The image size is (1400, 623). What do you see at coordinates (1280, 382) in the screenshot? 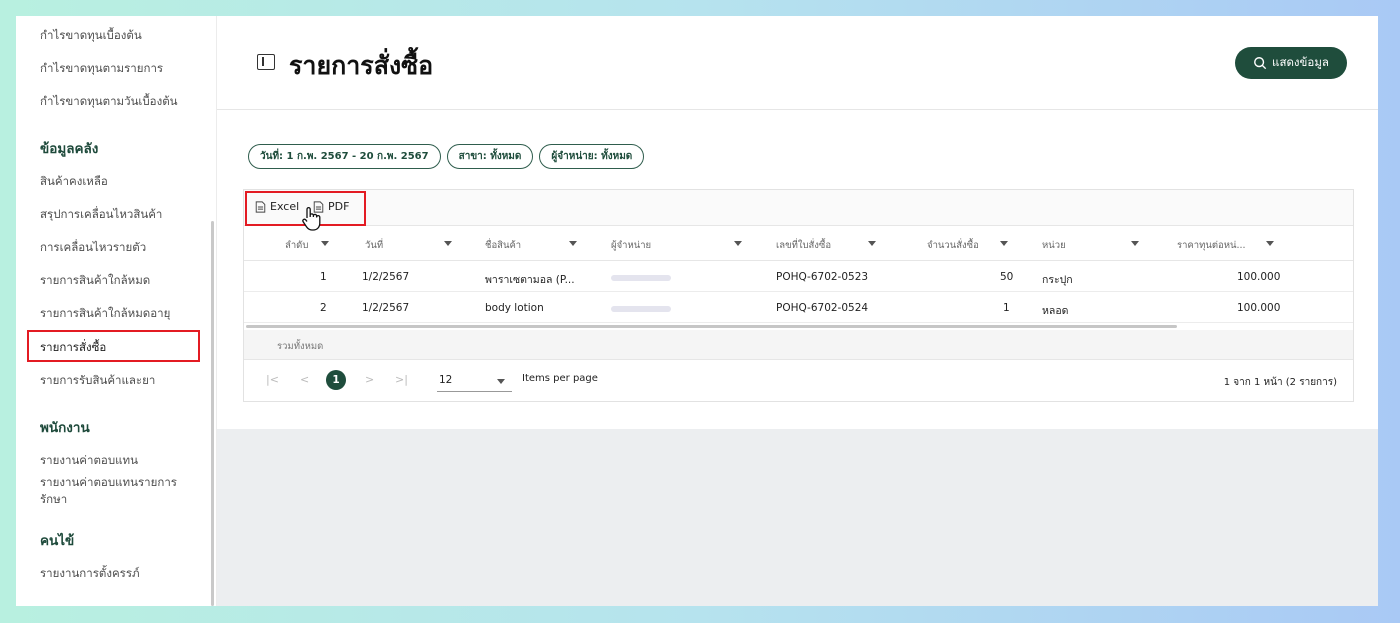
I see `page-range-text: 1 จาก 1 หน้า (2 รายการ)` at bounding box center [1280, 382].